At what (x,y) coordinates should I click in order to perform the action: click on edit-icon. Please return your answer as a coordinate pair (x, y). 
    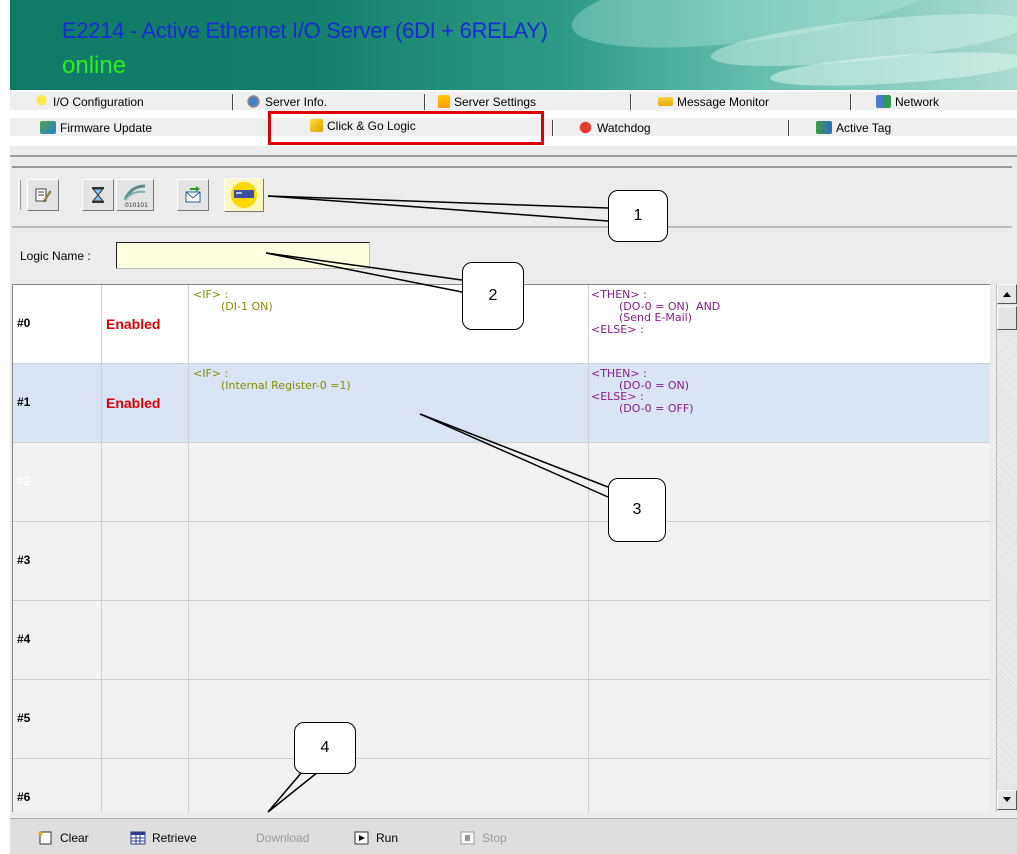
    Looking at the image, I should click on (43, 195).